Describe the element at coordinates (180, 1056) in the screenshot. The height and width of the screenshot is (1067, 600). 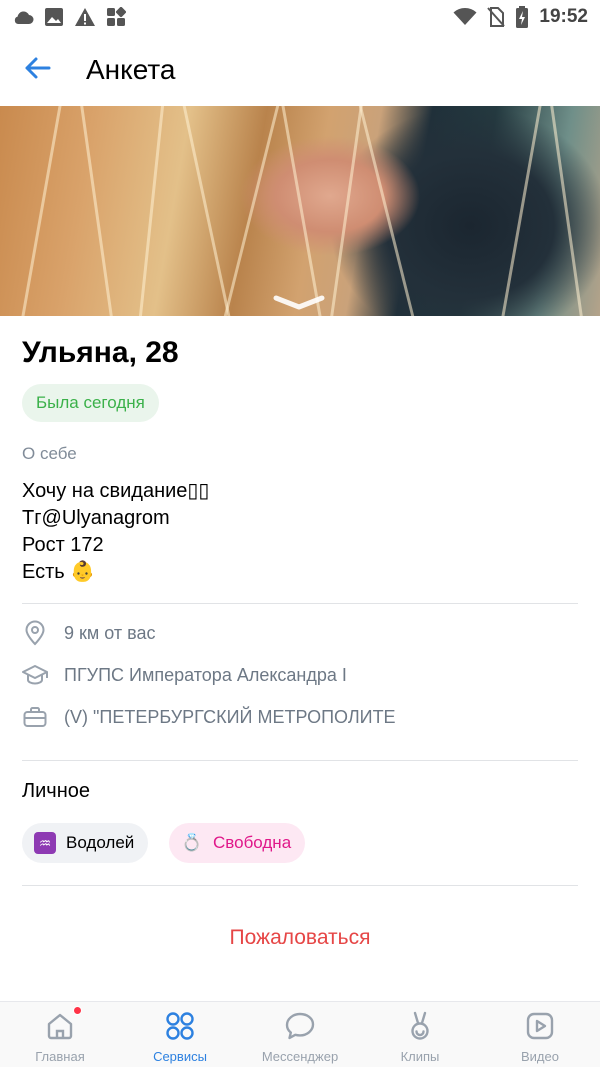
I see `nav-services-label: Сервисы` at that location.